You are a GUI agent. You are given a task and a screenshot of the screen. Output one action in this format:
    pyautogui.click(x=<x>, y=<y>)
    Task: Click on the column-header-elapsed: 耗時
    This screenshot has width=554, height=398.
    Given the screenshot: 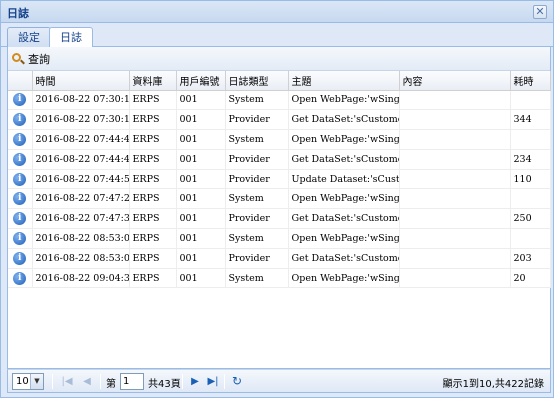 What is the action you would take?
    pyautogui.click(x=530, y=81)
    